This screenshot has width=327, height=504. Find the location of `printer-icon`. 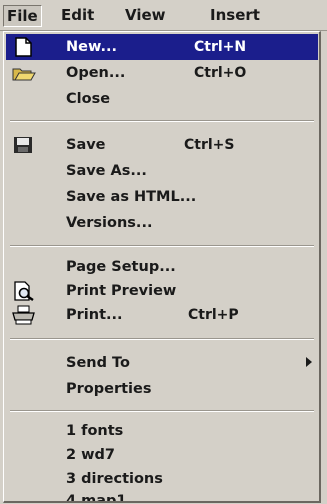

printer-icon is located at coordinates (24, 315).